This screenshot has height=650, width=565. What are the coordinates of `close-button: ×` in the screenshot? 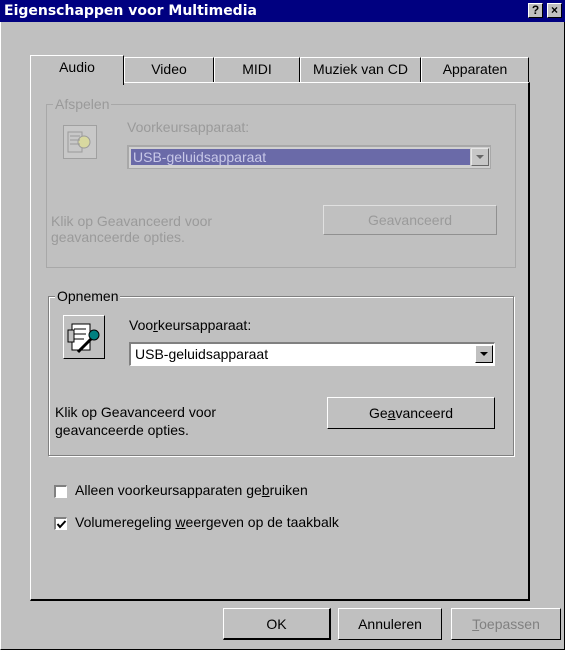 It's located at (554, 10).